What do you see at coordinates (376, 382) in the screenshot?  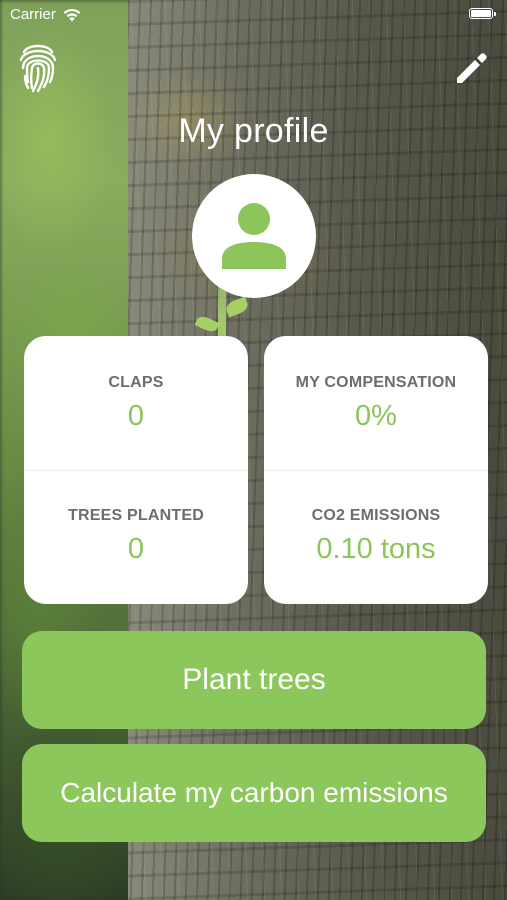 I see `compensation-label: MY COMPENSATION` at bounding box center [376, 382].